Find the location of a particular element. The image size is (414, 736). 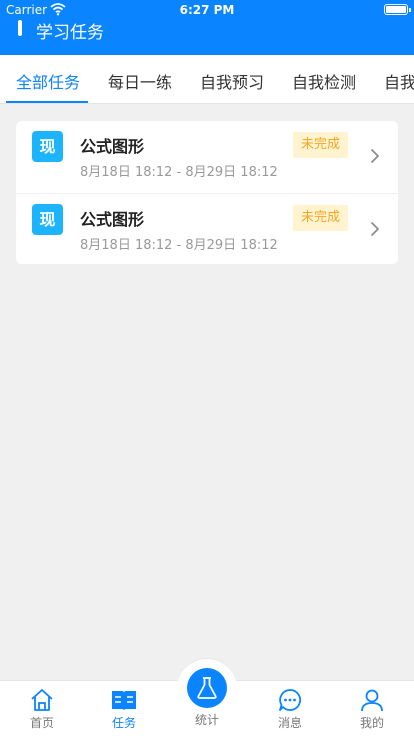

home-icon is located at coordinates (42, 700).